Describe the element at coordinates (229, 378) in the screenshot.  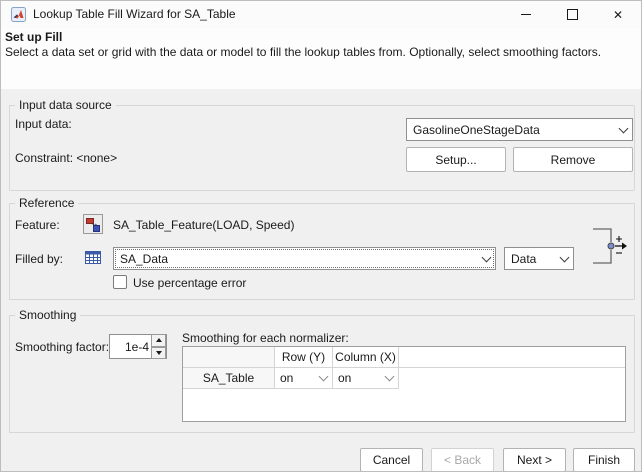
I see `row-name-cell: SA_Table` at that location.